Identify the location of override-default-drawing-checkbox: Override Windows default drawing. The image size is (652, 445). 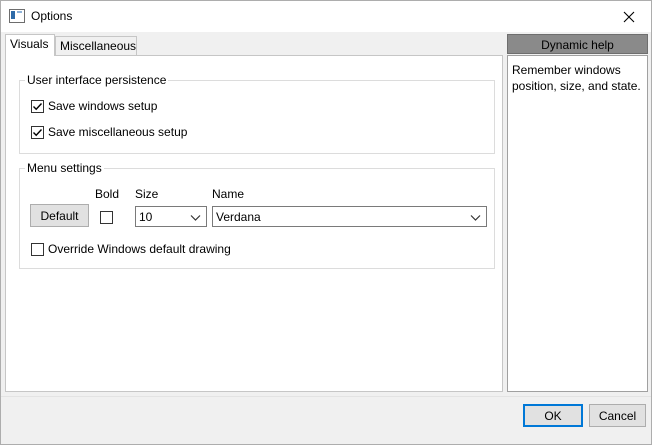
(131, 249).